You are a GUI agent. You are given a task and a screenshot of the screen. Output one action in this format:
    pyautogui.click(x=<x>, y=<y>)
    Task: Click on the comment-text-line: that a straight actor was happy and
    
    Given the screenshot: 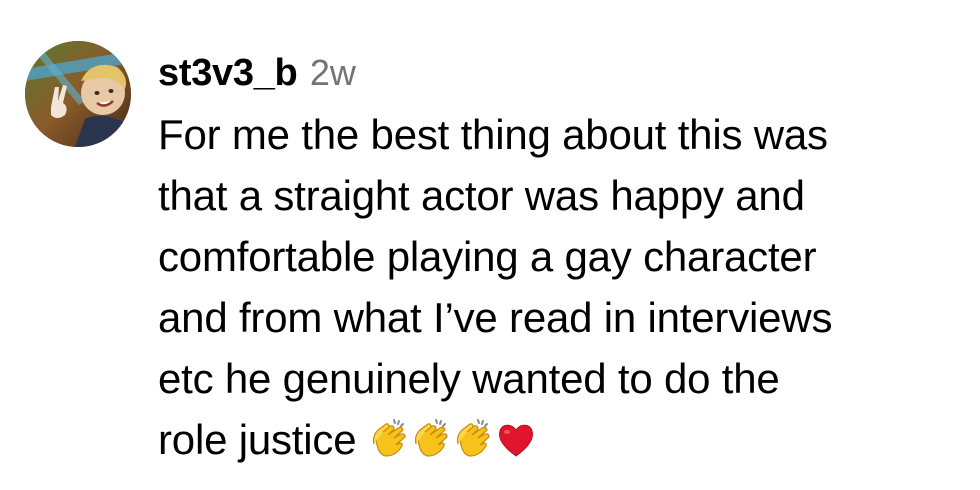 What is the action you would take?
    pyautogui.click(x=481, y=195)
    